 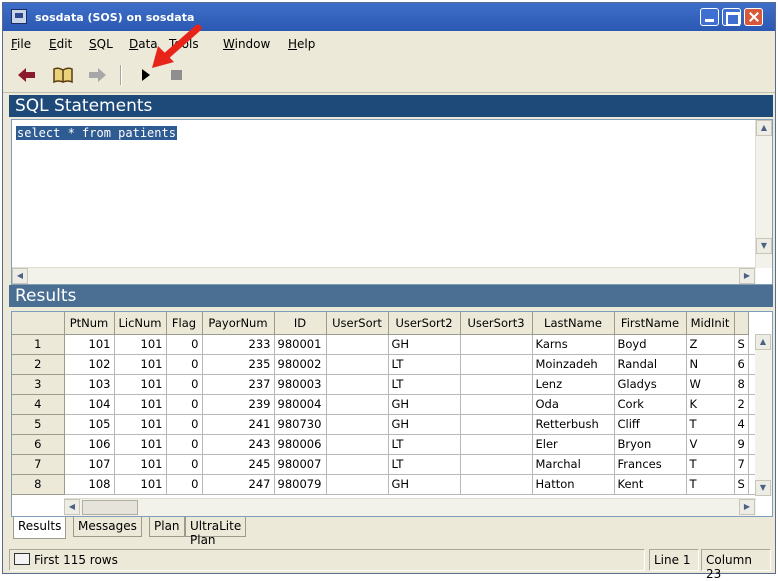 What do you see at coordinates (238, 344) in the screenshot?
I see `table-cell: 233` at bounding box center [238, 344].